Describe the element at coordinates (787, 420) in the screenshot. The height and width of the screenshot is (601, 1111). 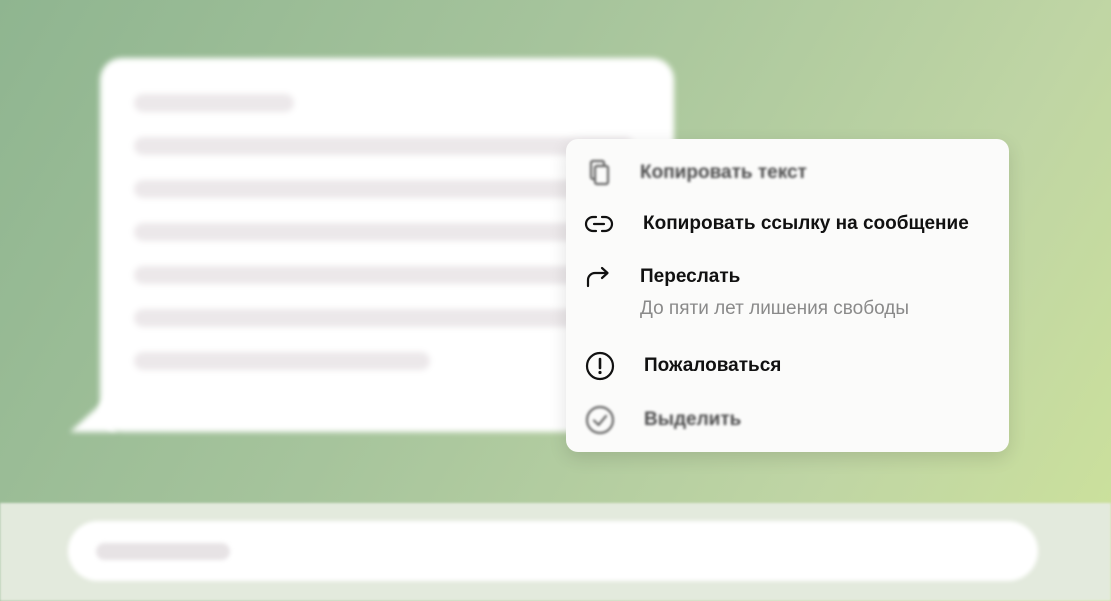
I see `menu-item-select: Выделить` at that location.